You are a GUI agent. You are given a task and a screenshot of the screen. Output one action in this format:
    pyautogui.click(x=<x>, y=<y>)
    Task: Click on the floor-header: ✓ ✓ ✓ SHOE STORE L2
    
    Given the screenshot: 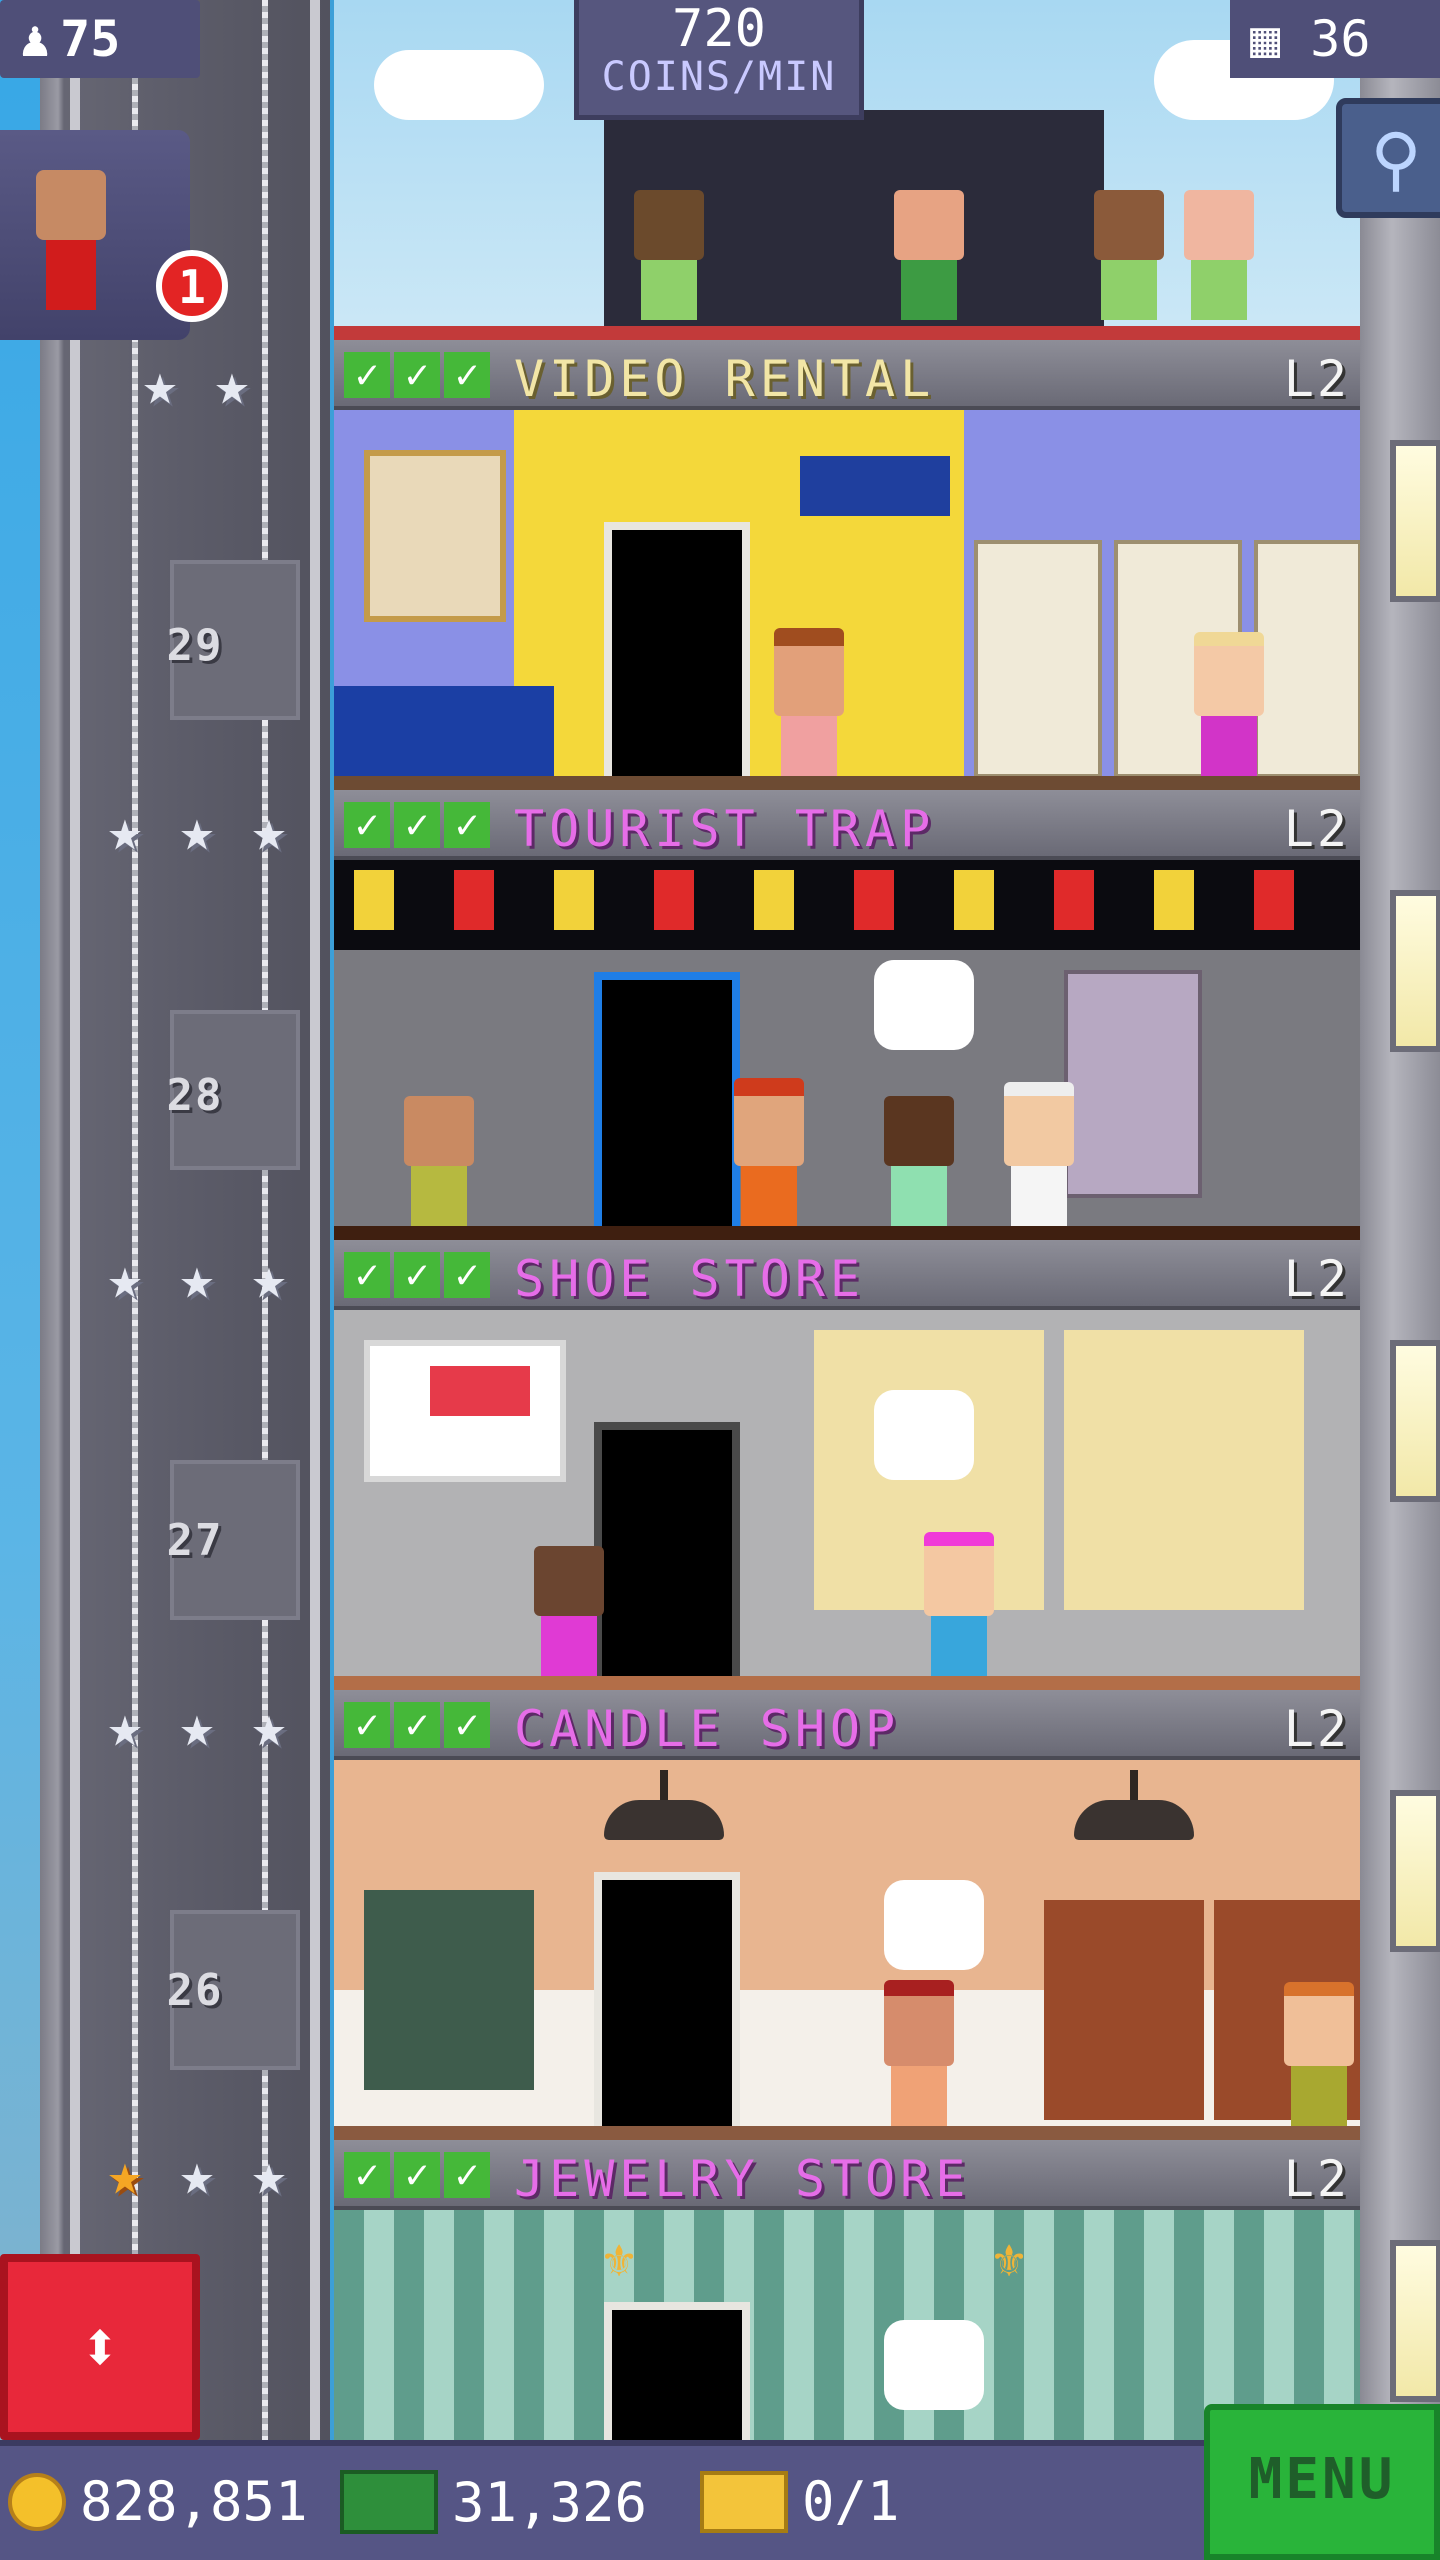 What is the action you would take?
    pyautogui.click(x=847, y=1275)
    